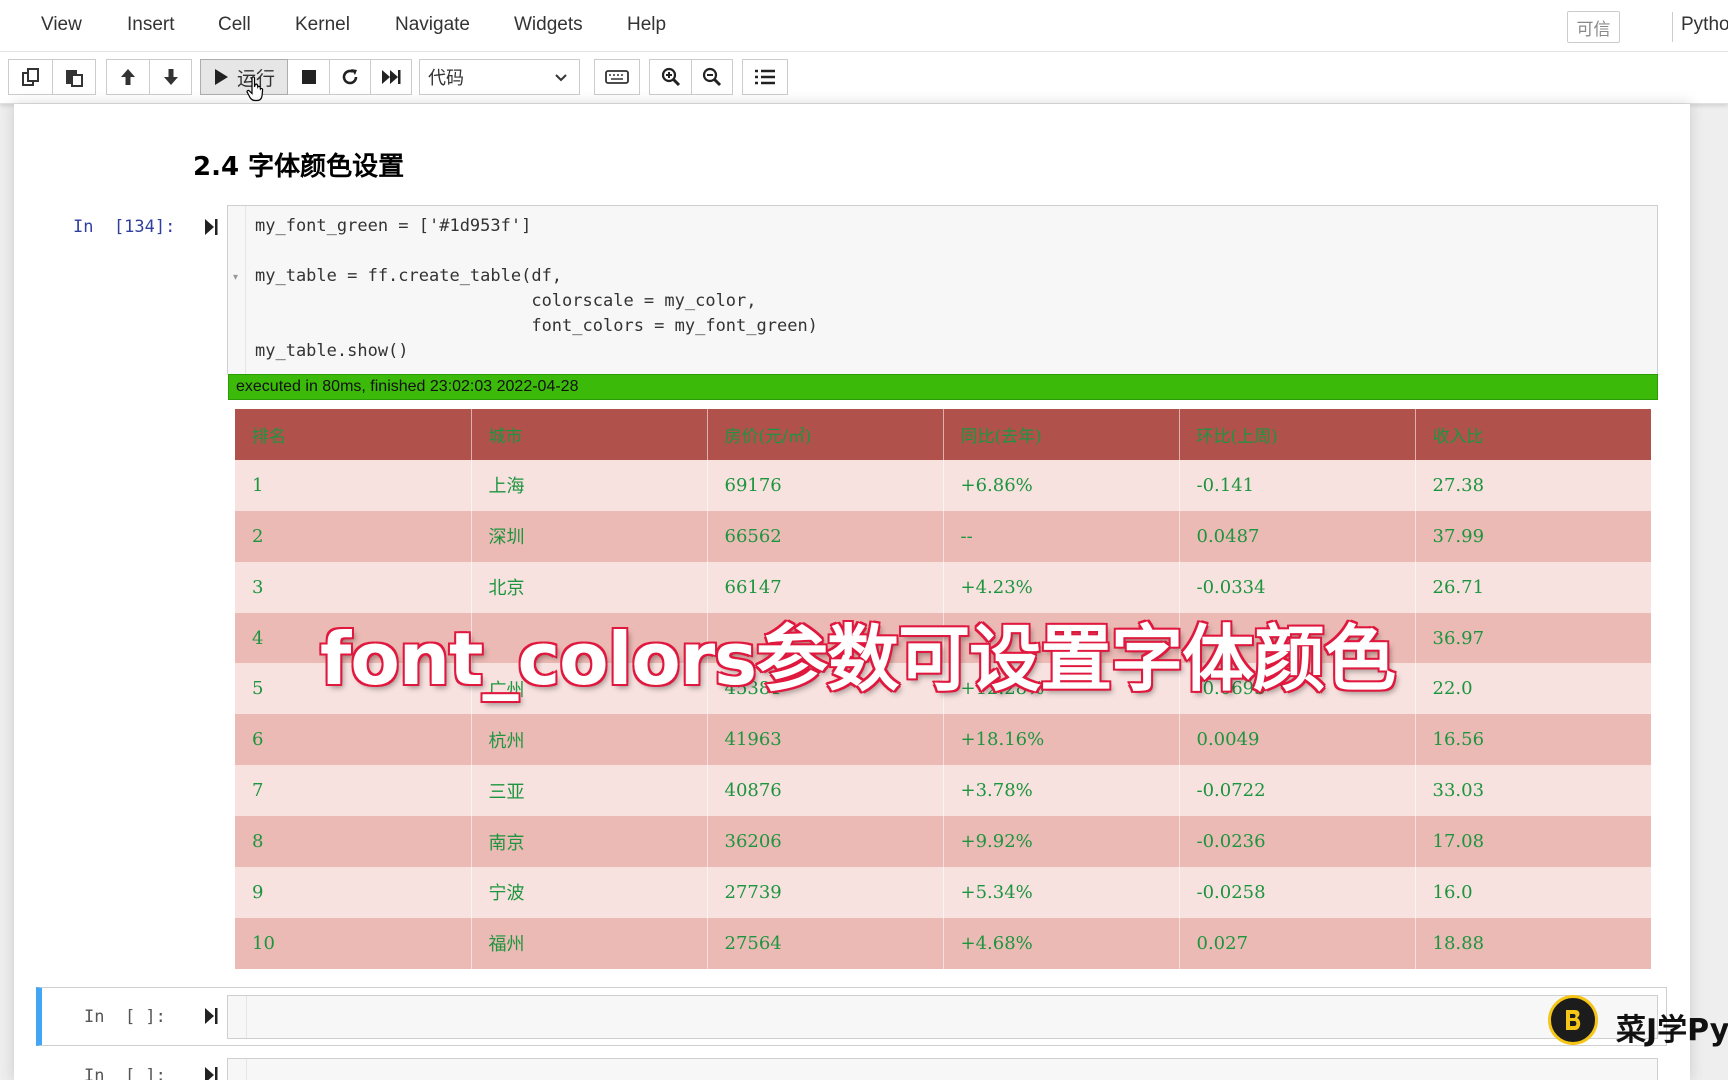 The image size is (1728, 1080). I want to click on fast-forward-icon, so click(391, 77).